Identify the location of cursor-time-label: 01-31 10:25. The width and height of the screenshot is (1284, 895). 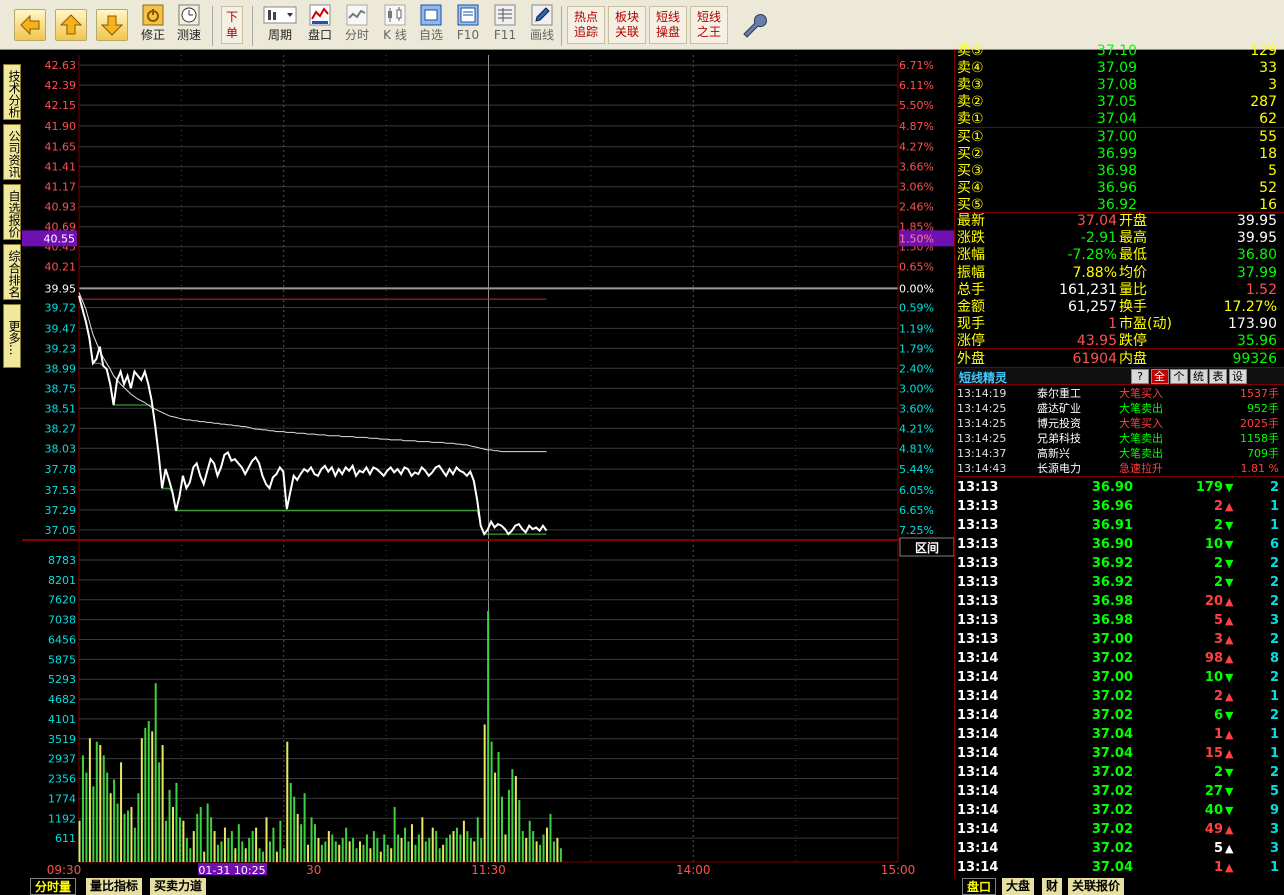
(231, 869).